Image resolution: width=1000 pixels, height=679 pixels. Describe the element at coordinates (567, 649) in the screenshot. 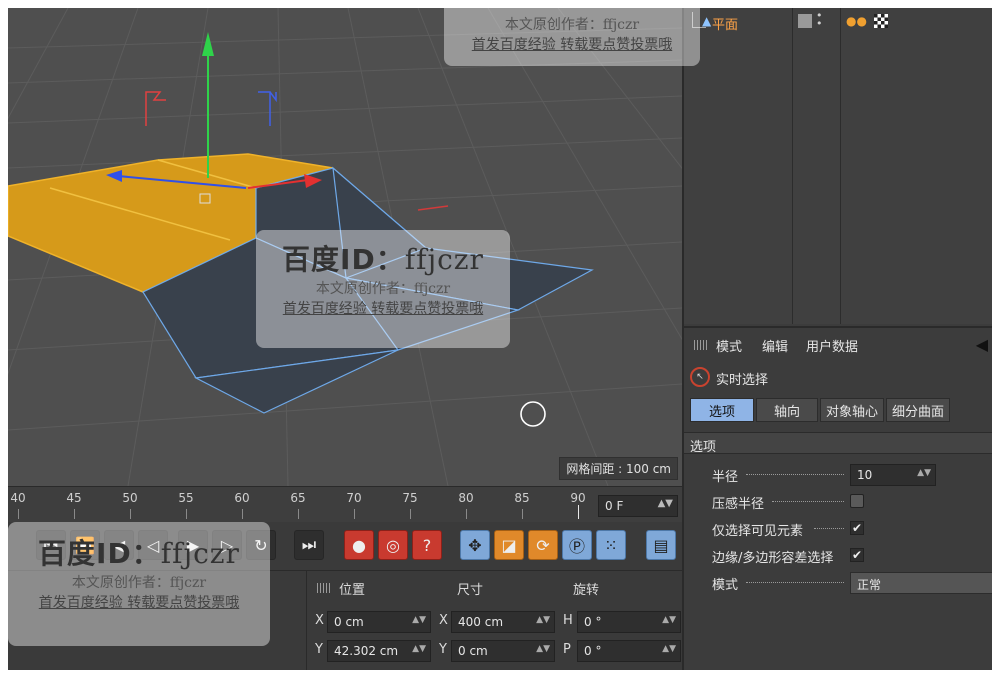

I see `rot-p-label: P` at that location.